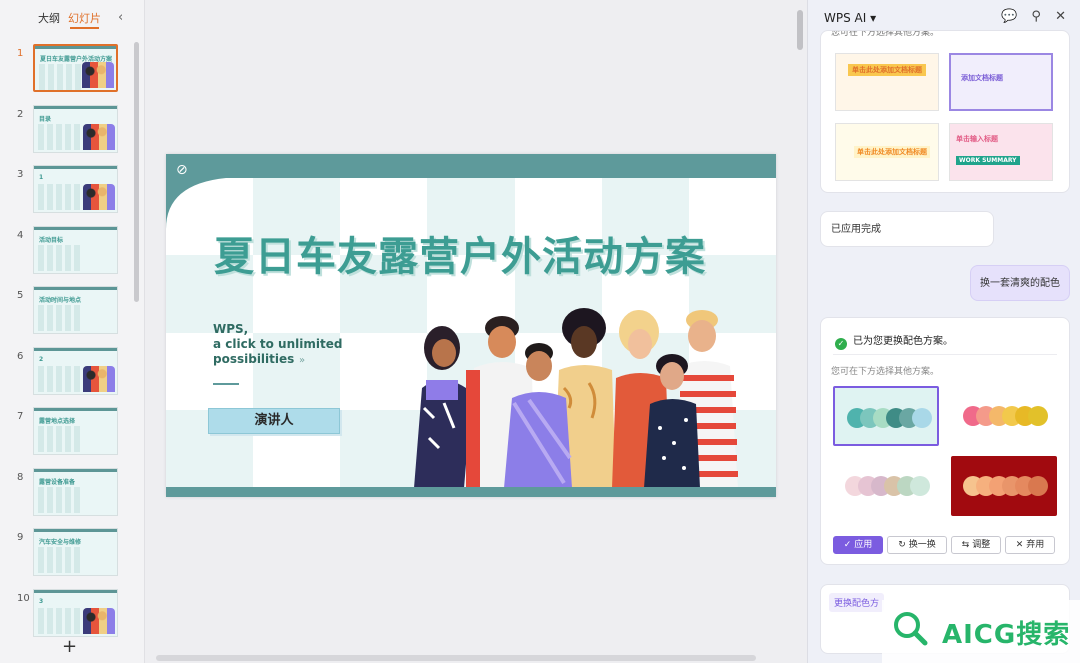  I want to click on panel-tabs: 大纲 幻灯片 ‹, so click(72, 20).